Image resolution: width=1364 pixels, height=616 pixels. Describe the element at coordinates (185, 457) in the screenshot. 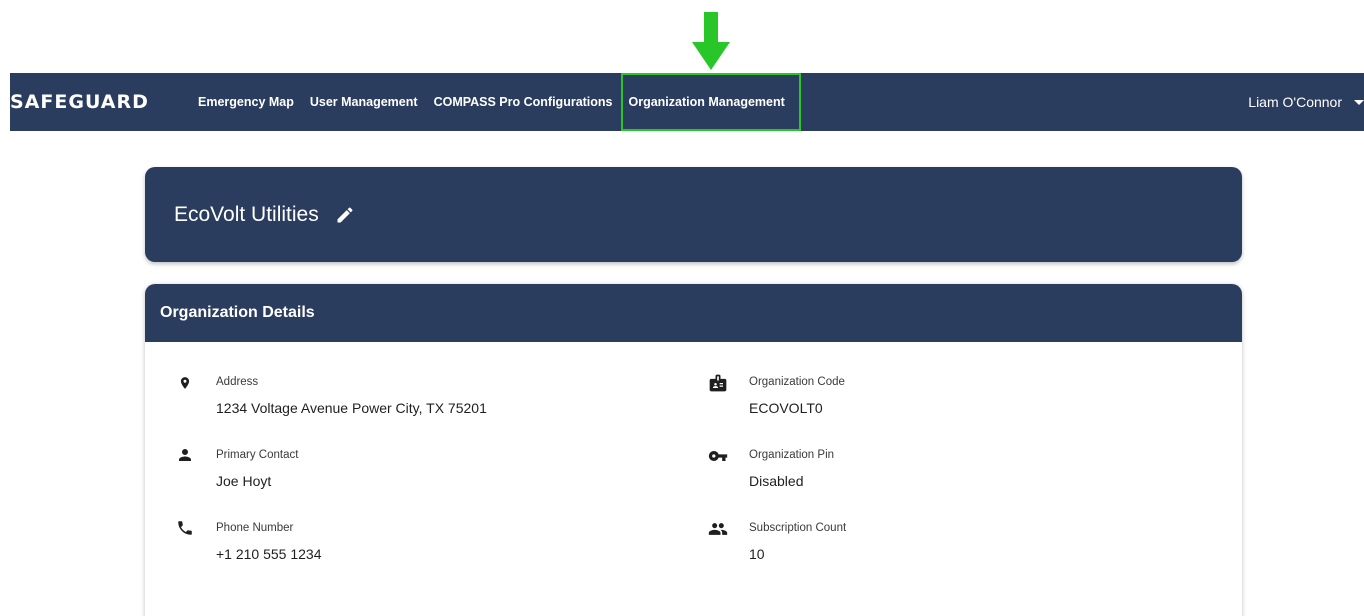

I see `person-icon` at that location.